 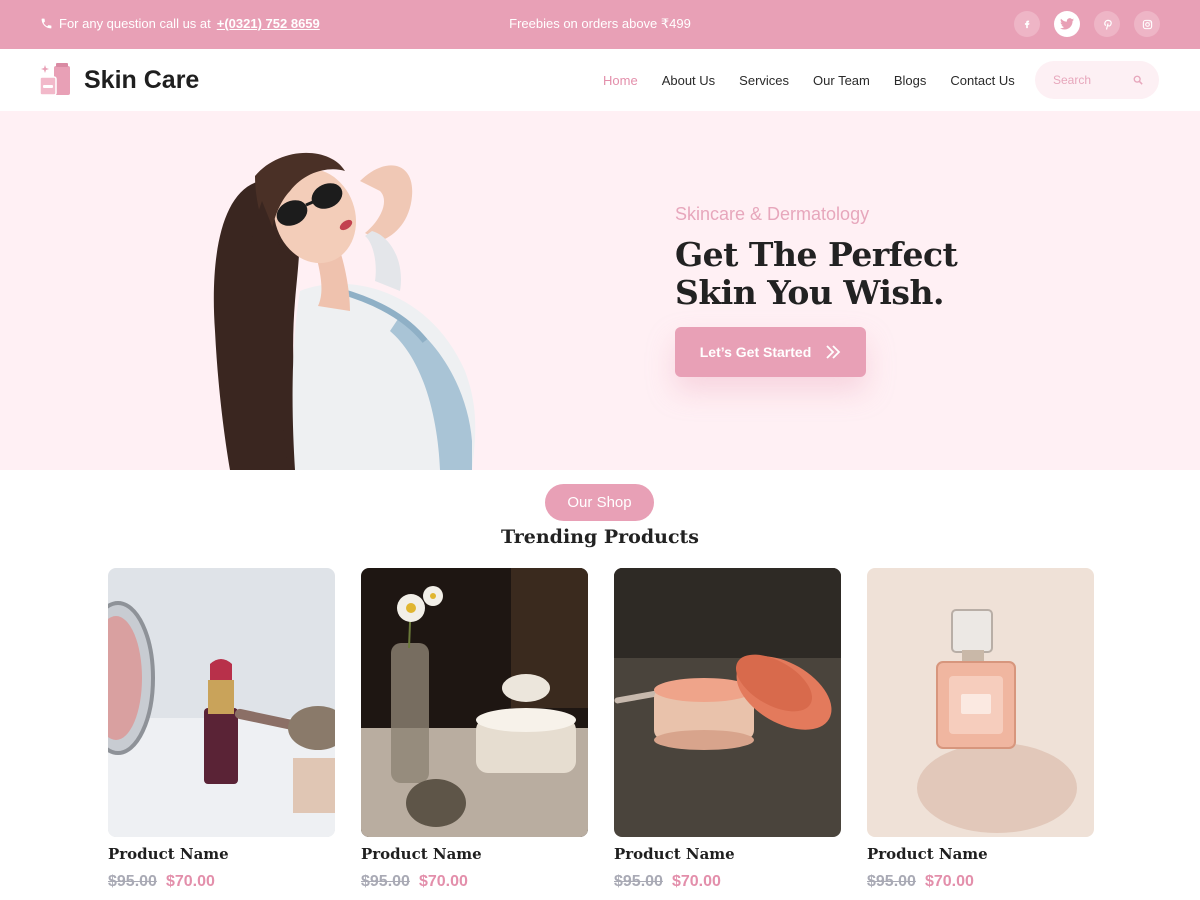 I want to click on blush-jar-photo, so click(x=727, y=702).